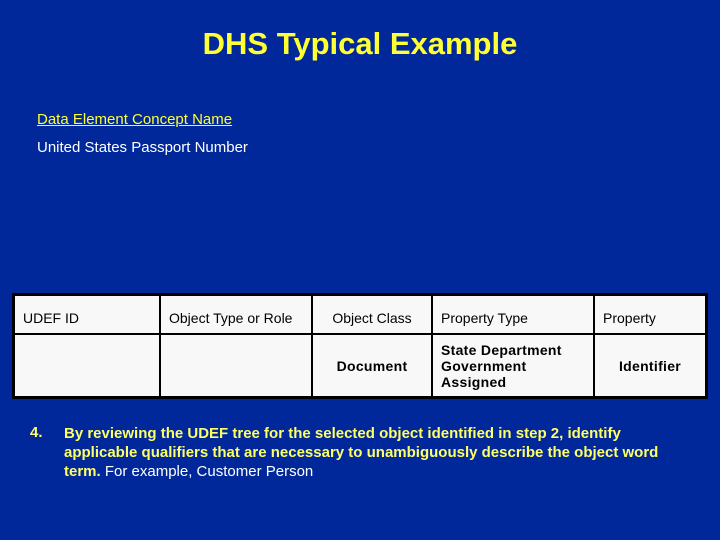  What do you see at coordinates (650, 366) in the screenshot?
I see `cell-property: Identifier` at bounding box center [650, 366].